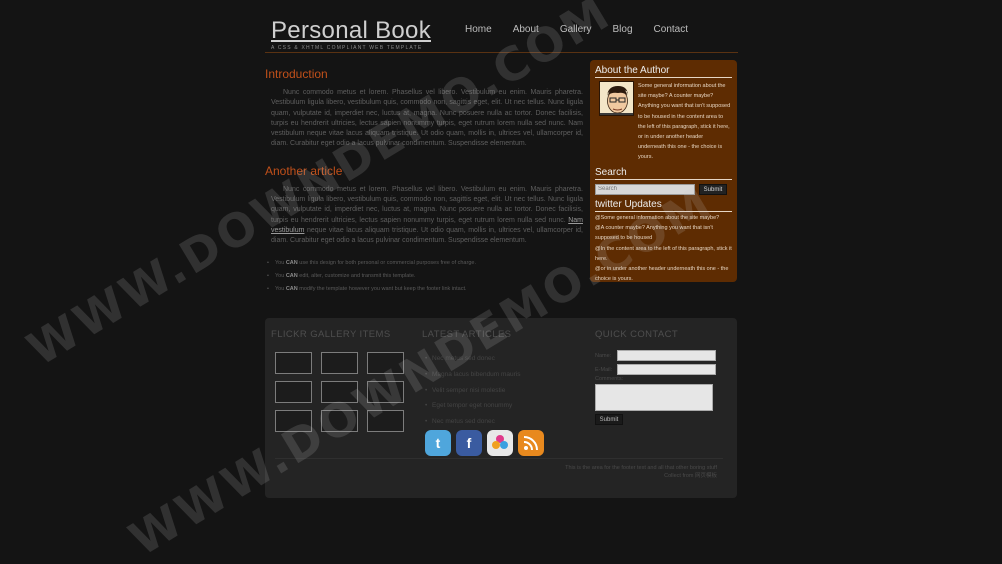 The height and width of the screenshot is (564, 1002). Describe the element at coordinates (351, 31) in the screenshot. I see `site-logo: Personal Book` at that location.